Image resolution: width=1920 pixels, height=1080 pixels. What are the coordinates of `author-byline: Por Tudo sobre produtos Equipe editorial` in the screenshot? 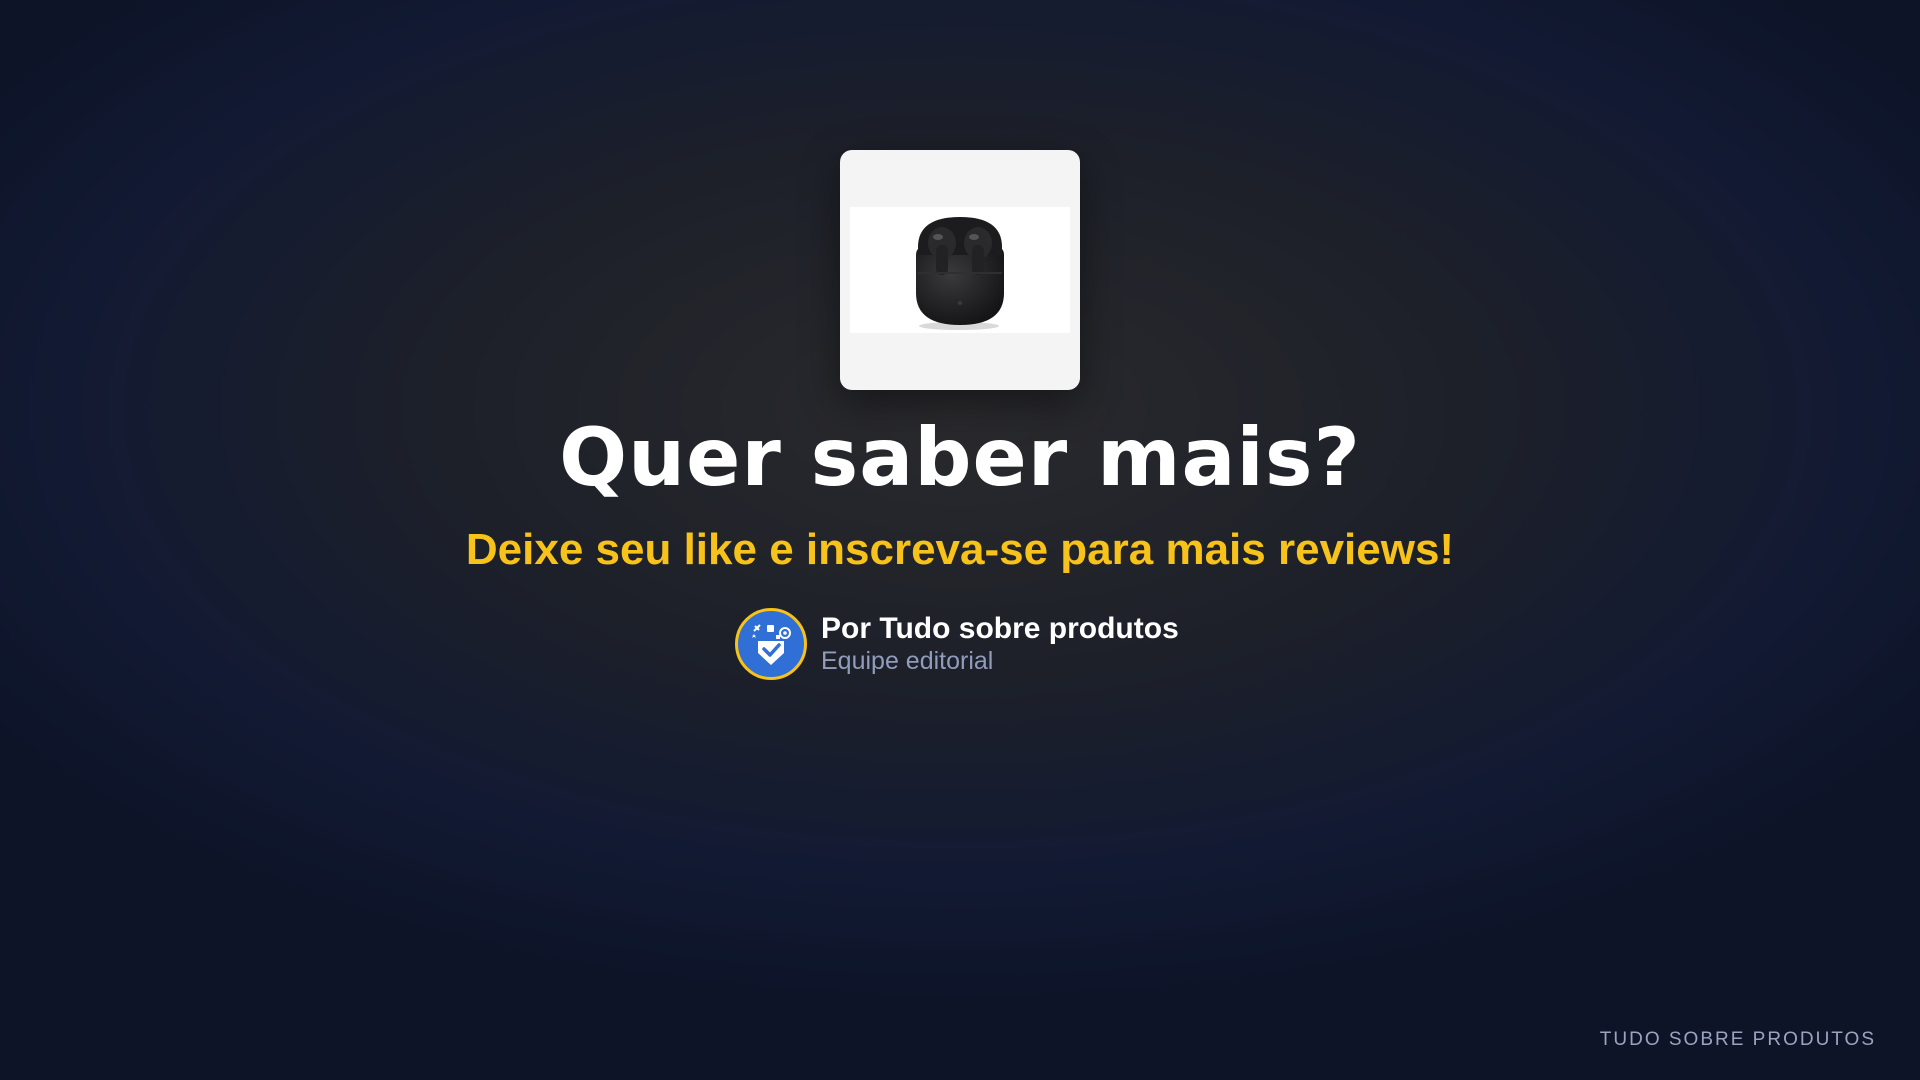 It's located at (957, 644).